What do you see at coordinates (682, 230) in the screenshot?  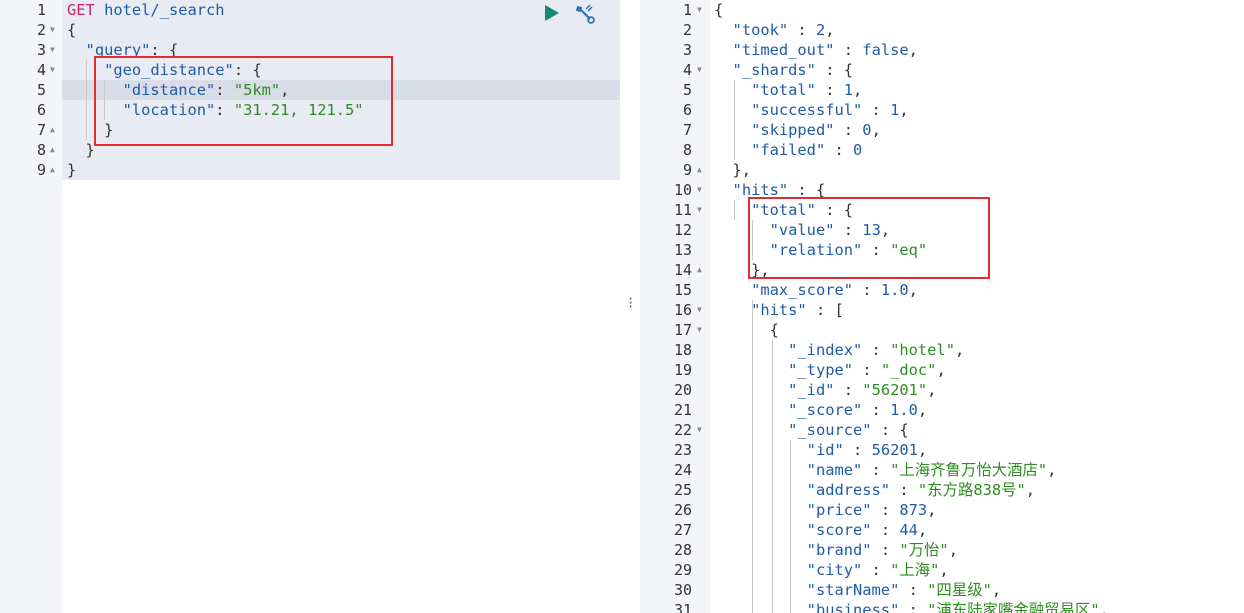 I see `line-number: 12` at bounding box center [682, 230].